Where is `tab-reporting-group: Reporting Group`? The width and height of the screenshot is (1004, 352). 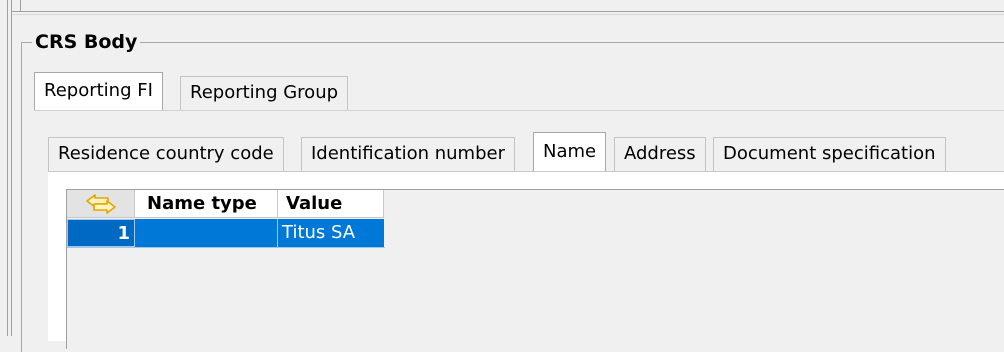 tab-reporting-group: Reporting Group is located at coordinates (264, 93).